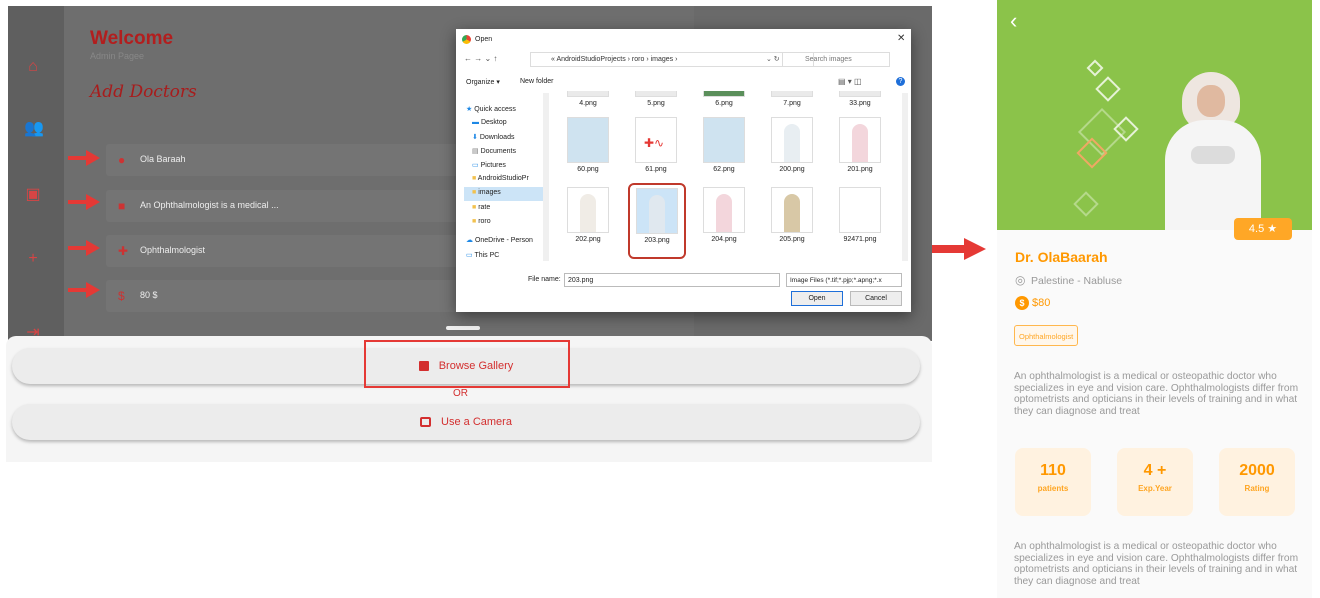 This screenshot has width=1320, height=598. Describe the element at coordinates (581, 280) in the screenshot. I see `file-name-value: 203.png` at that location.